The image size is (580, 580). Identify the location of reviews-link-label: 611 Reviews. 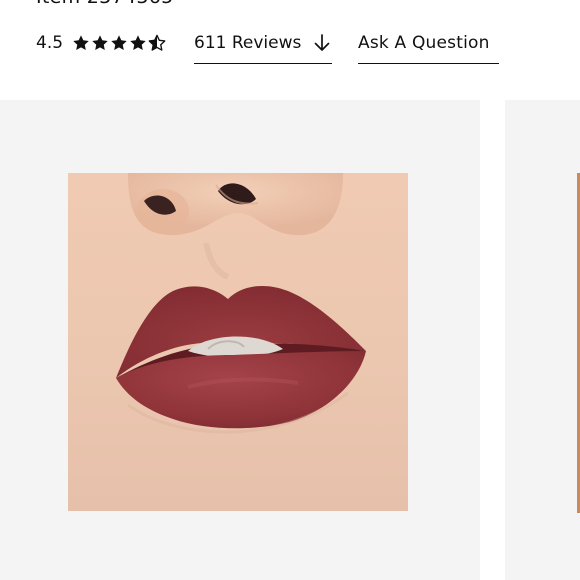
(248, 43).